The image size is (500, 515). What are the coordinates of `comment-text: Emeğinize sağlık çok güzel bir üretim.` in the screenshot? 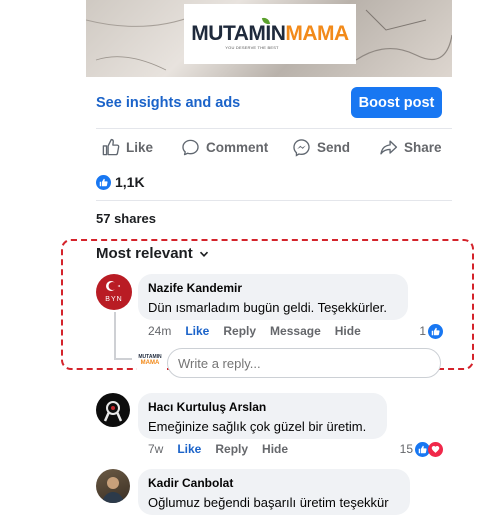 It's located at (257, 426).